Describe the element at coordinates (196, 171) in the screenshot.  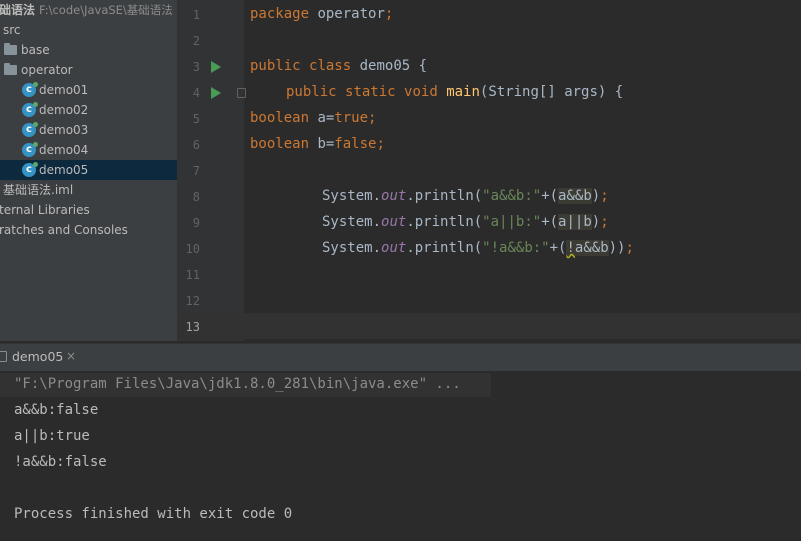
I see `line-number: 7` at that location.